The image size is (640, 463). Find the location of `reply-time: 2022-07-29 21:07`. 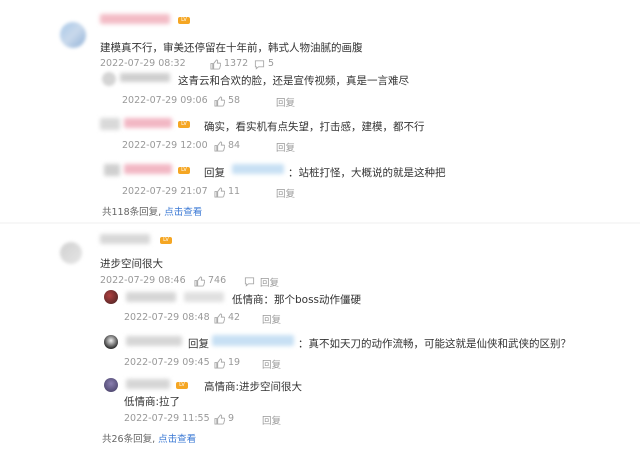

reply-time: 2022-07-29 21:07 is located at coordinates (165, 191).